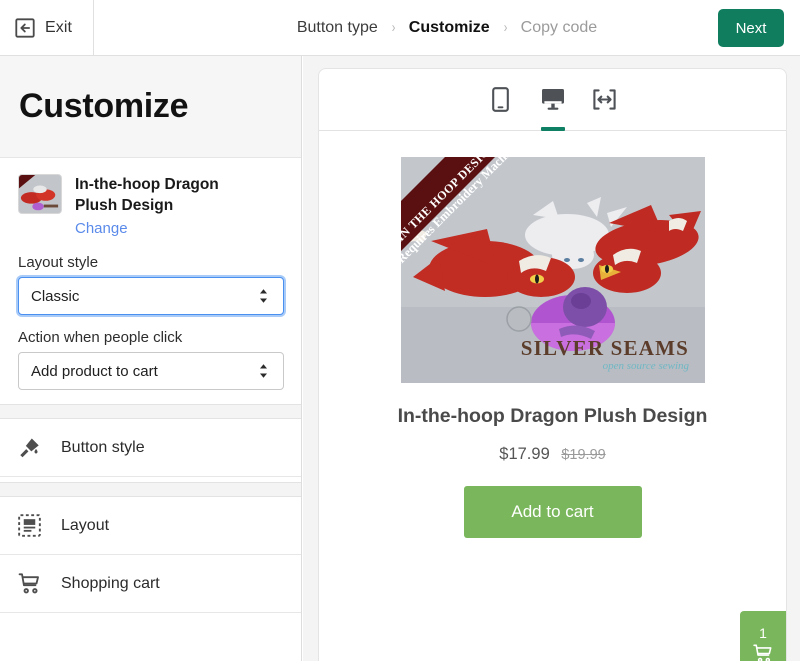 The width and height of the screenshot is (800, 661). I want to click on add-to-cart-button: Add to cart, so click(552, 511).